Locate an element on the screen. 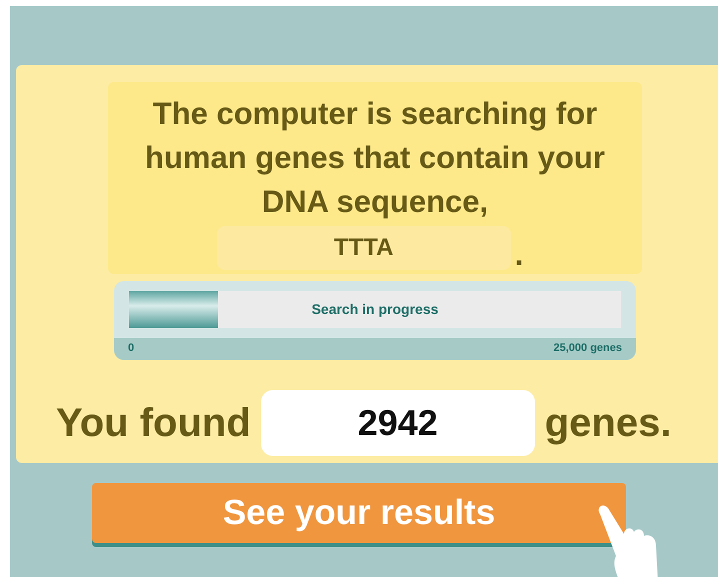  headline: The computer is searching for human genes that contain your DNA sequence, is located at coordinates (375, 158).